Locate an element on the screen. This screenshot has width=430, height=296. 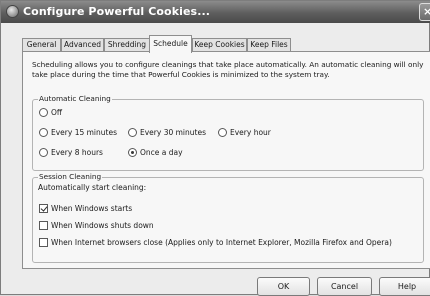
tab-advanced: Advanced is located at coordinates (82, 45).